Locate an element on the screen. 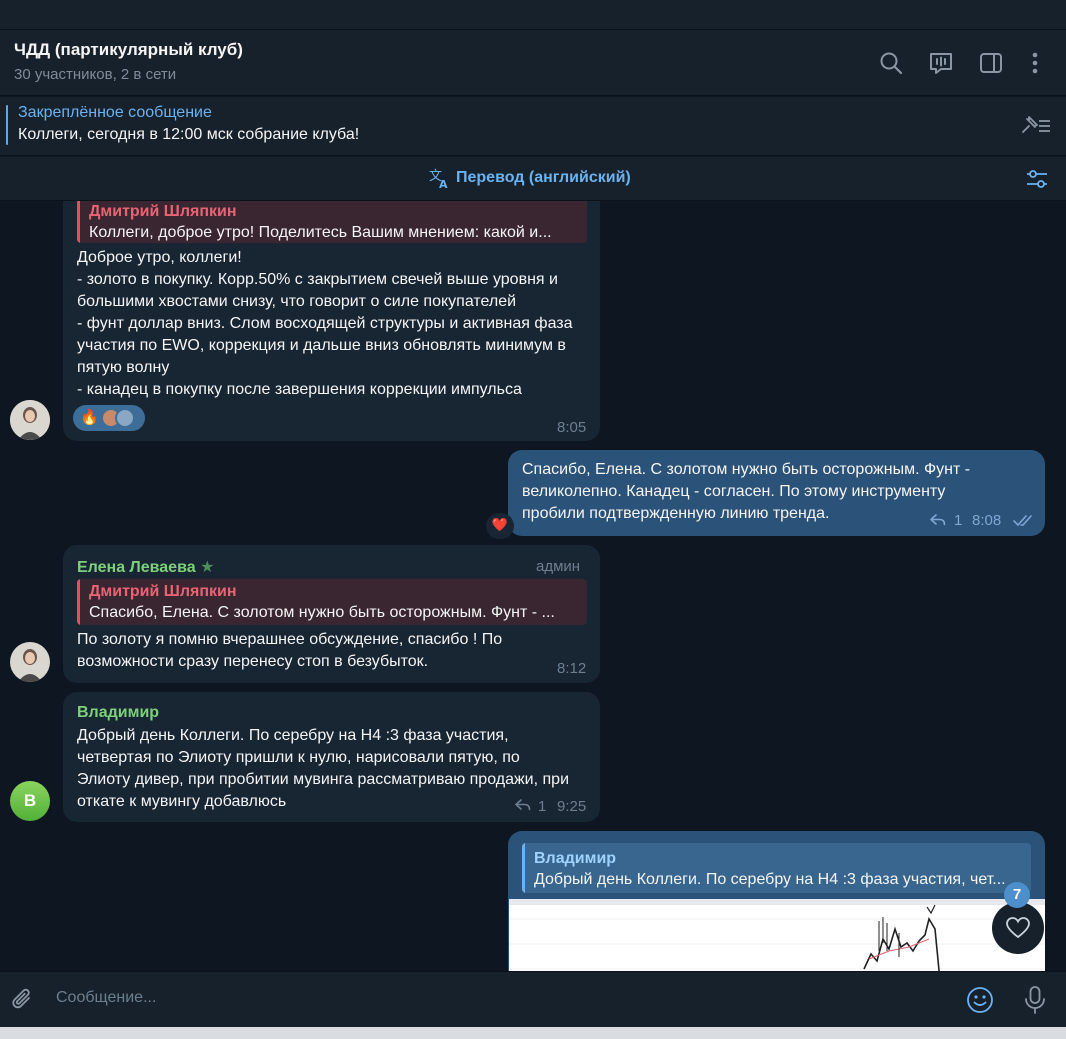 Image resolution: width=1066 pixels, height=1039 pixels. more-vertical-icon is located at coordinates (1035, 63).